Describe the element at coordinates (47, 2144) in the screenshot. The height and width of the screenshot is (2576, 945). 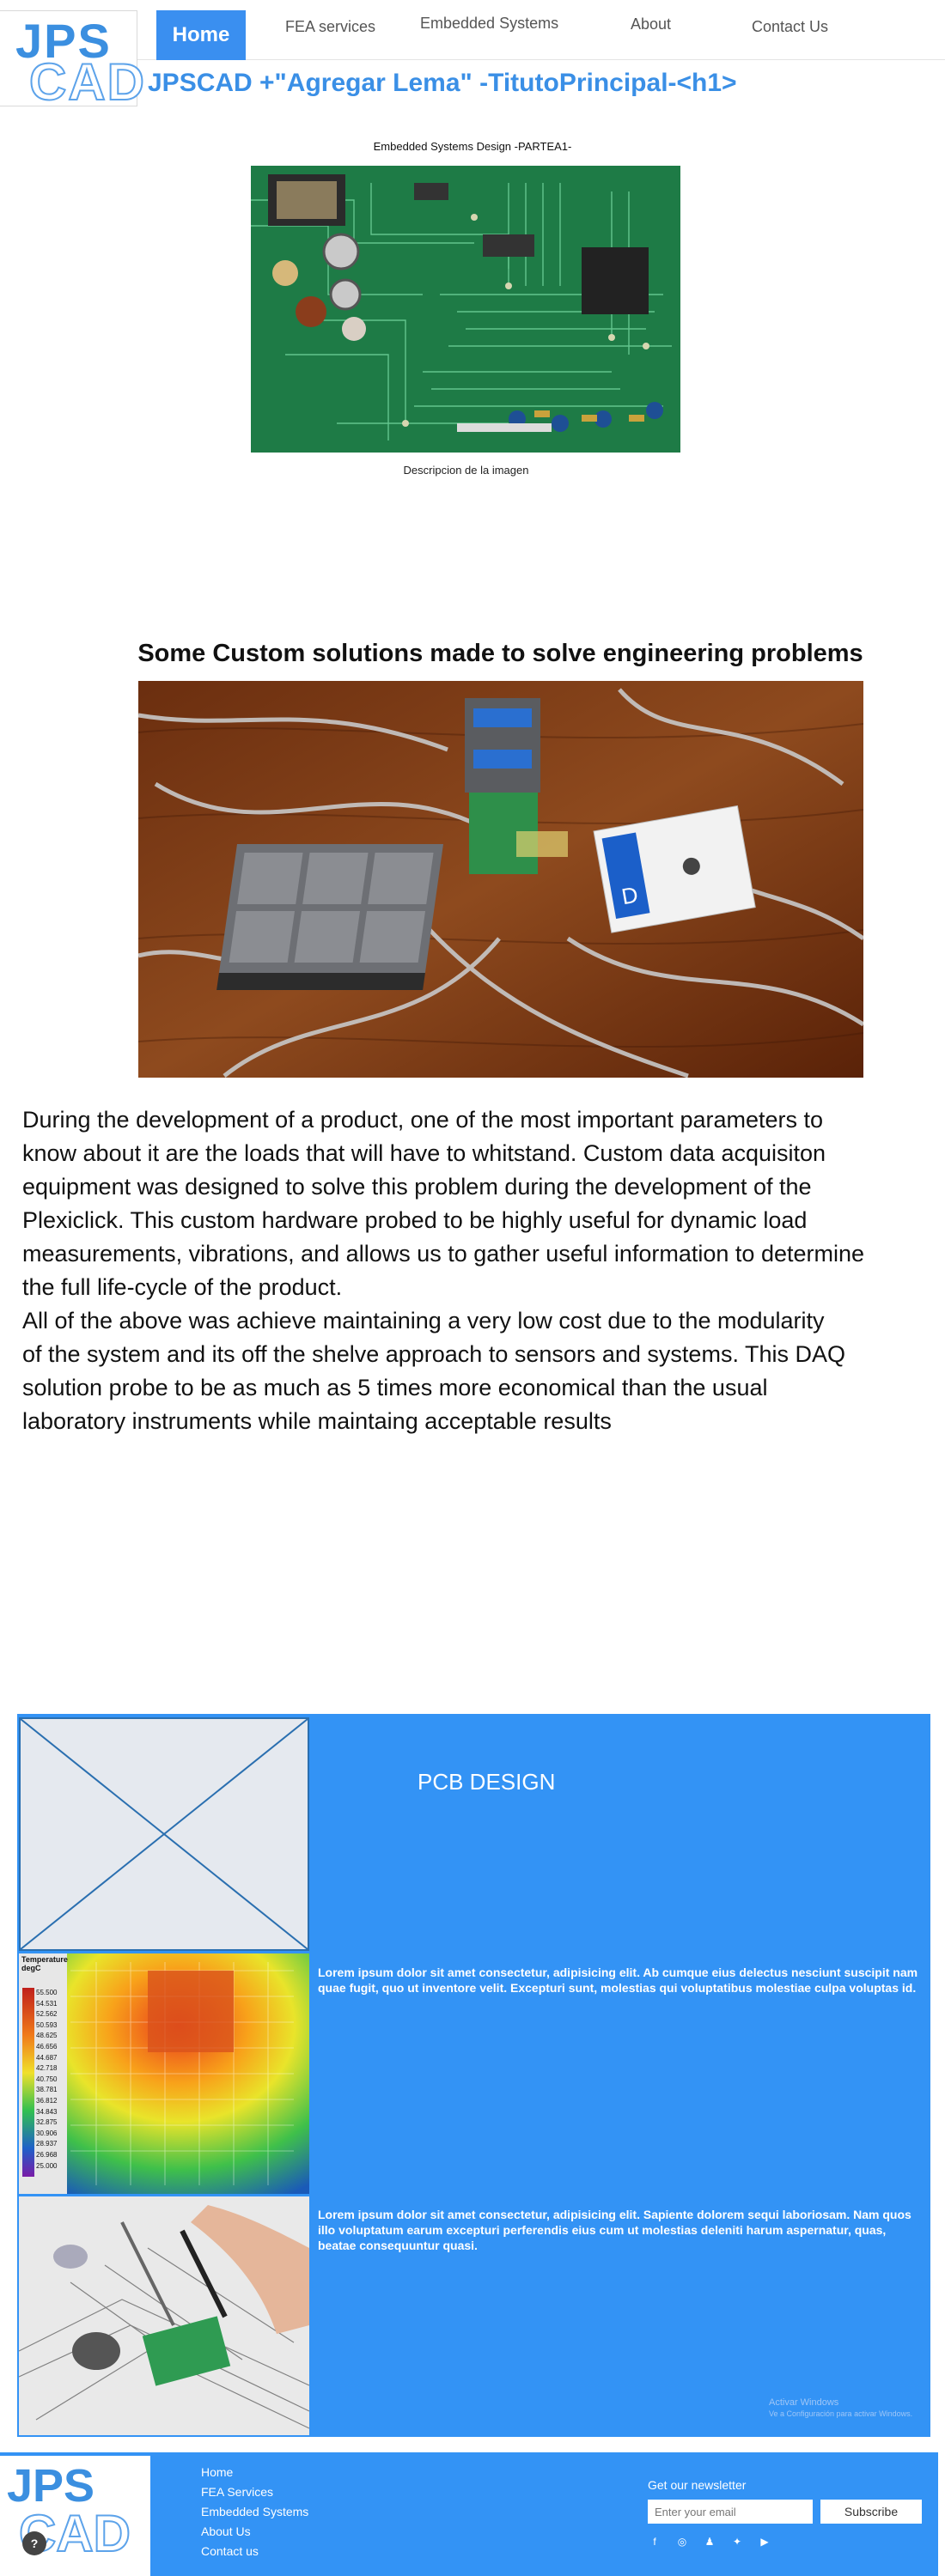
I see `thermal-legend-value: 28.937` at that location.